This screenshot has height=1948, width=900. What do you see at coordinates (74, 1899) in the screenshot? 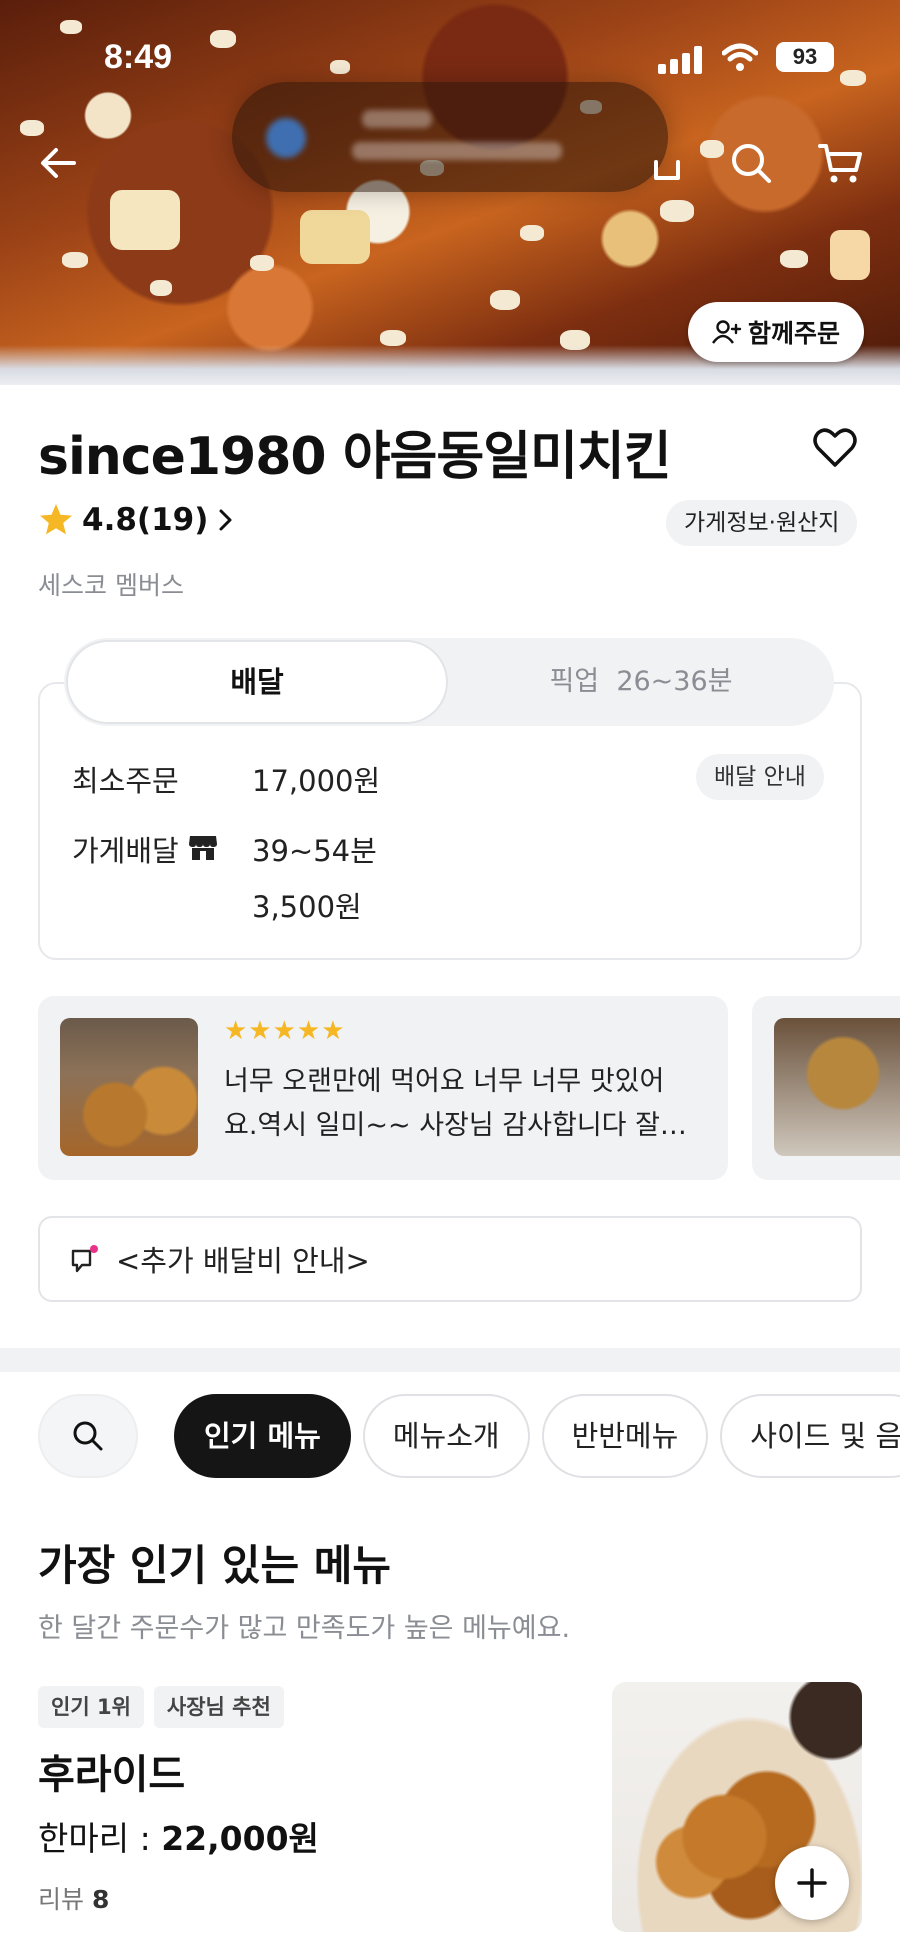
I see `menu-item-reviews: 리뷰 8` at bounding box center [74, 1899].